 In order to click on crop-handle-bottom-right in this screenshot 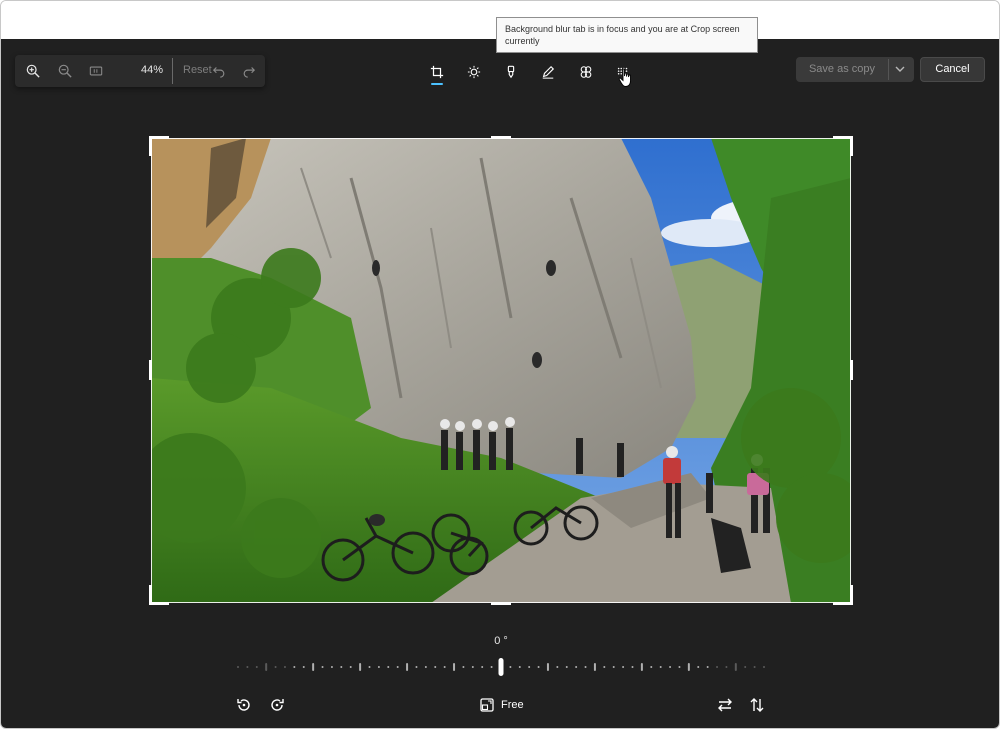, I will do `click(843, 595)`.